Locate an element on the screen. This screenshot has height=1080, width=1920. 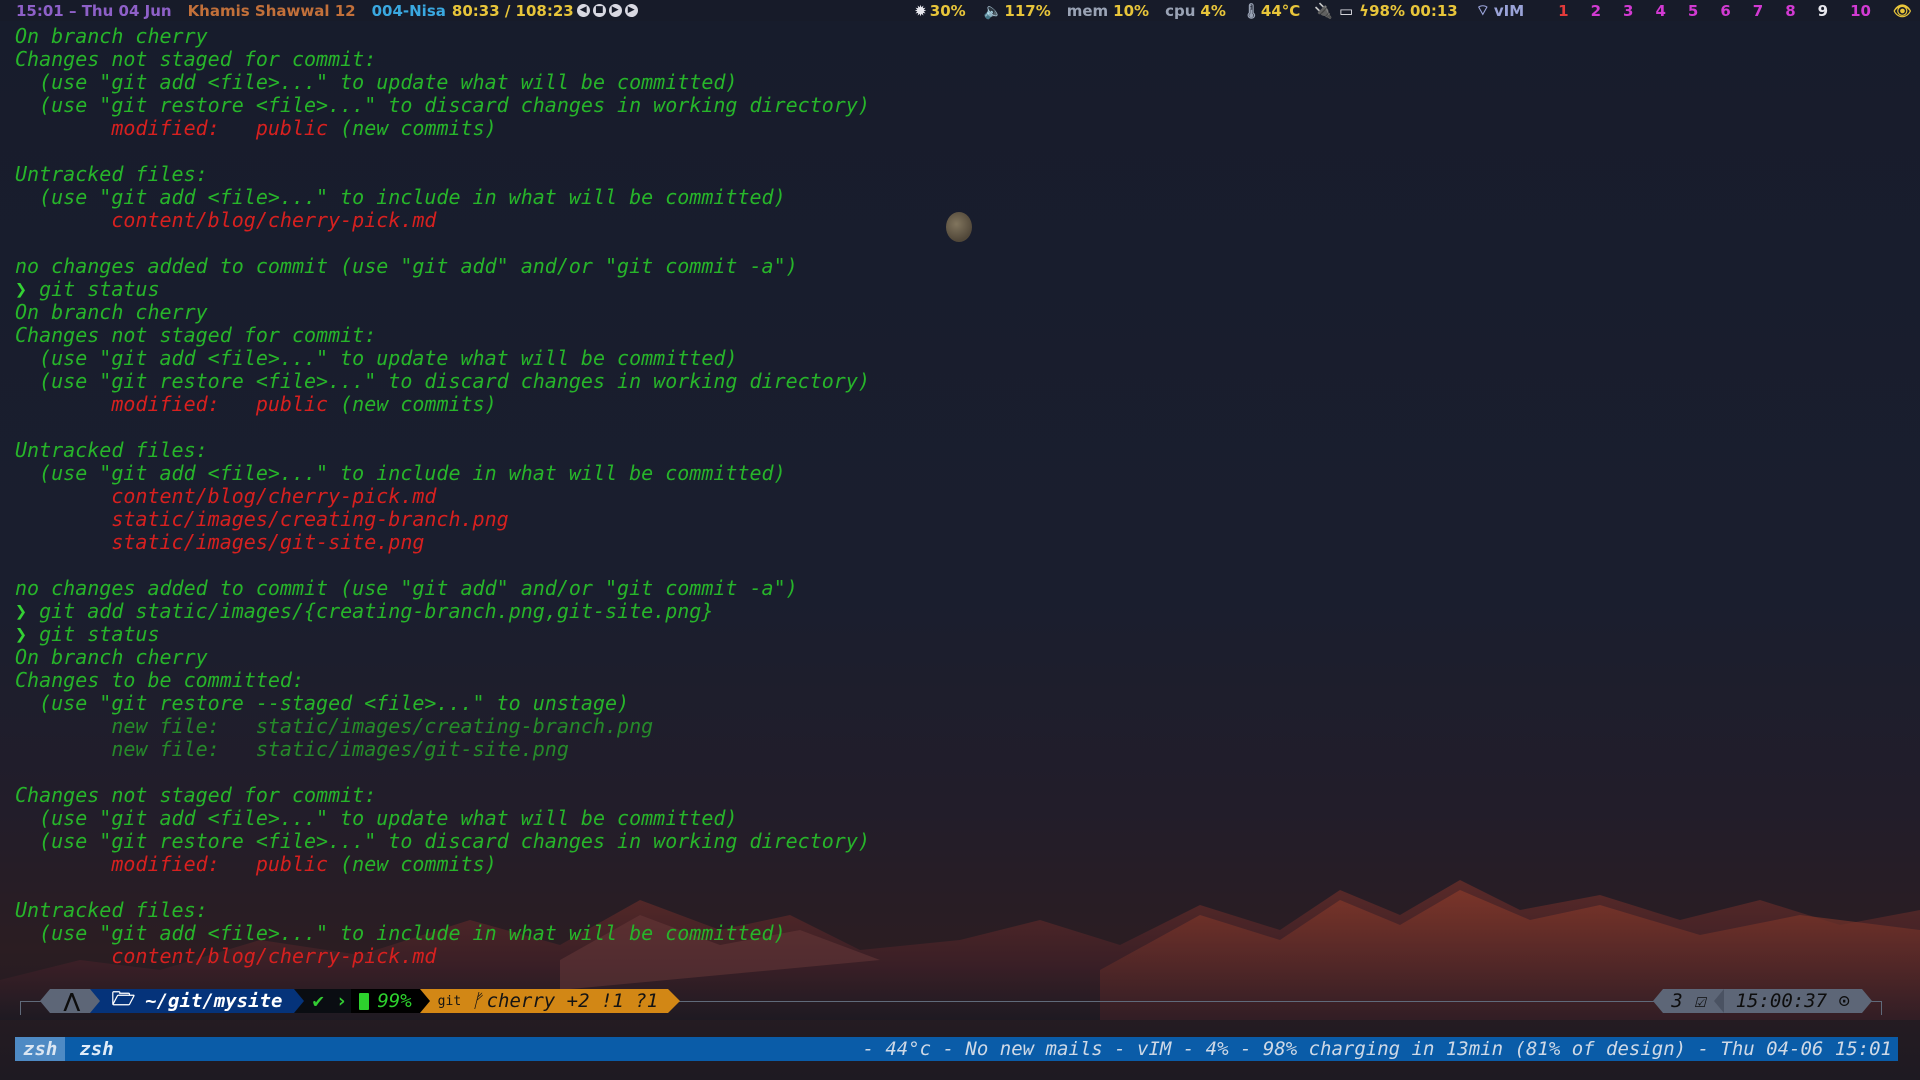
tmux-session: zsh is located at coordinates (40, 1049).